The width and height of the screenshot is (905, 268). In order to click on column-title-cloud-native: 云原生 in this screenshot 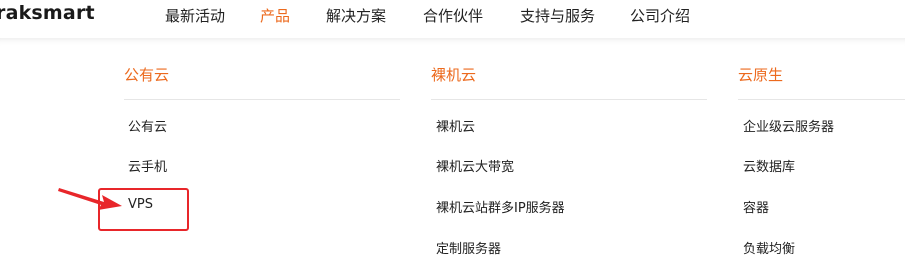, I will do `click(760, 74)`.